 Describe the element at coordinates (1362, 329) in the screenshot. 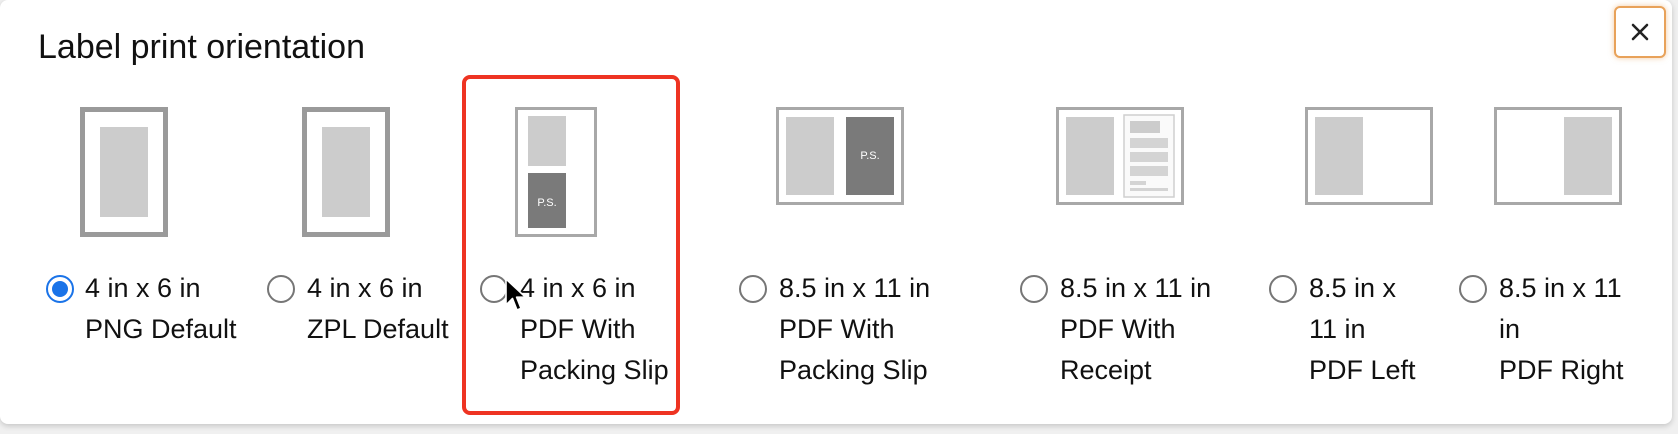

I see `option-label: 8.5 in x 11 in PDF Left` at that location.